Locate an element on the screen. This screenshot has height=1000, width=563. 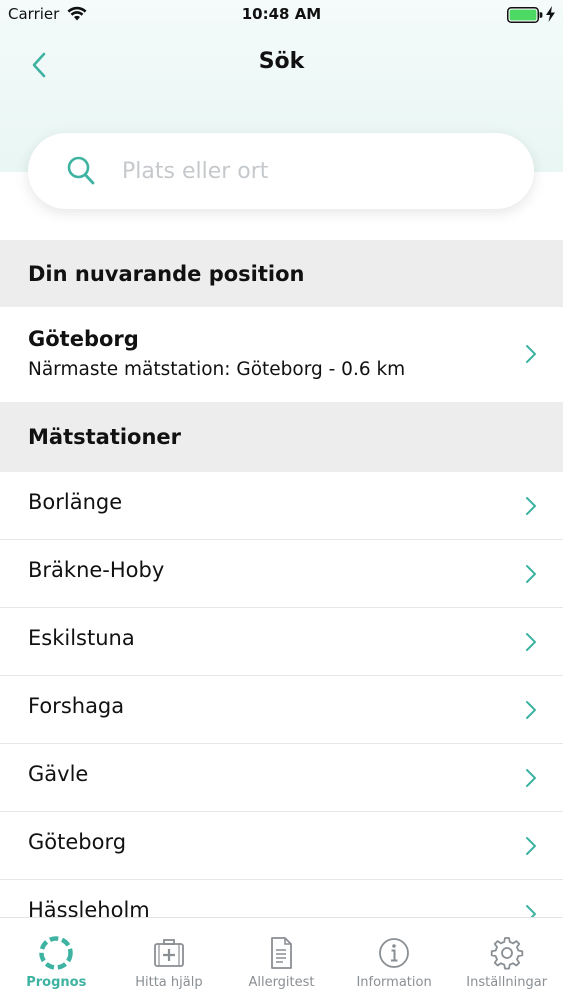
station-name: Göteborg is located at coordinates (77, 842).